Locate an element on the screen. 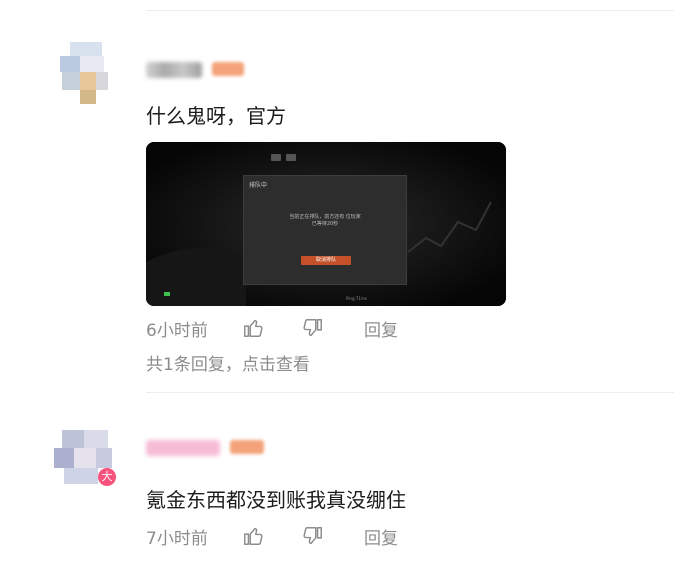  comment-text: 氪金东西都没到账我真没绷住 is located at coordinates (276, 500).